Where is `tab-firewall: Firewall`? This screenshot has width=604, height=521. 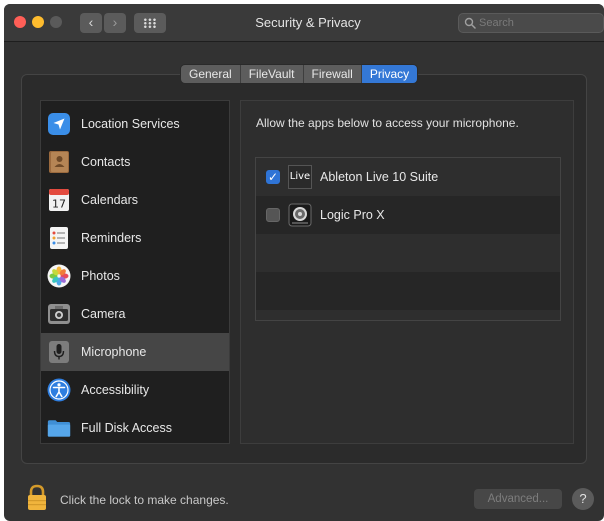 tab-firewall: Firewall is located at coordinates (332, 74).